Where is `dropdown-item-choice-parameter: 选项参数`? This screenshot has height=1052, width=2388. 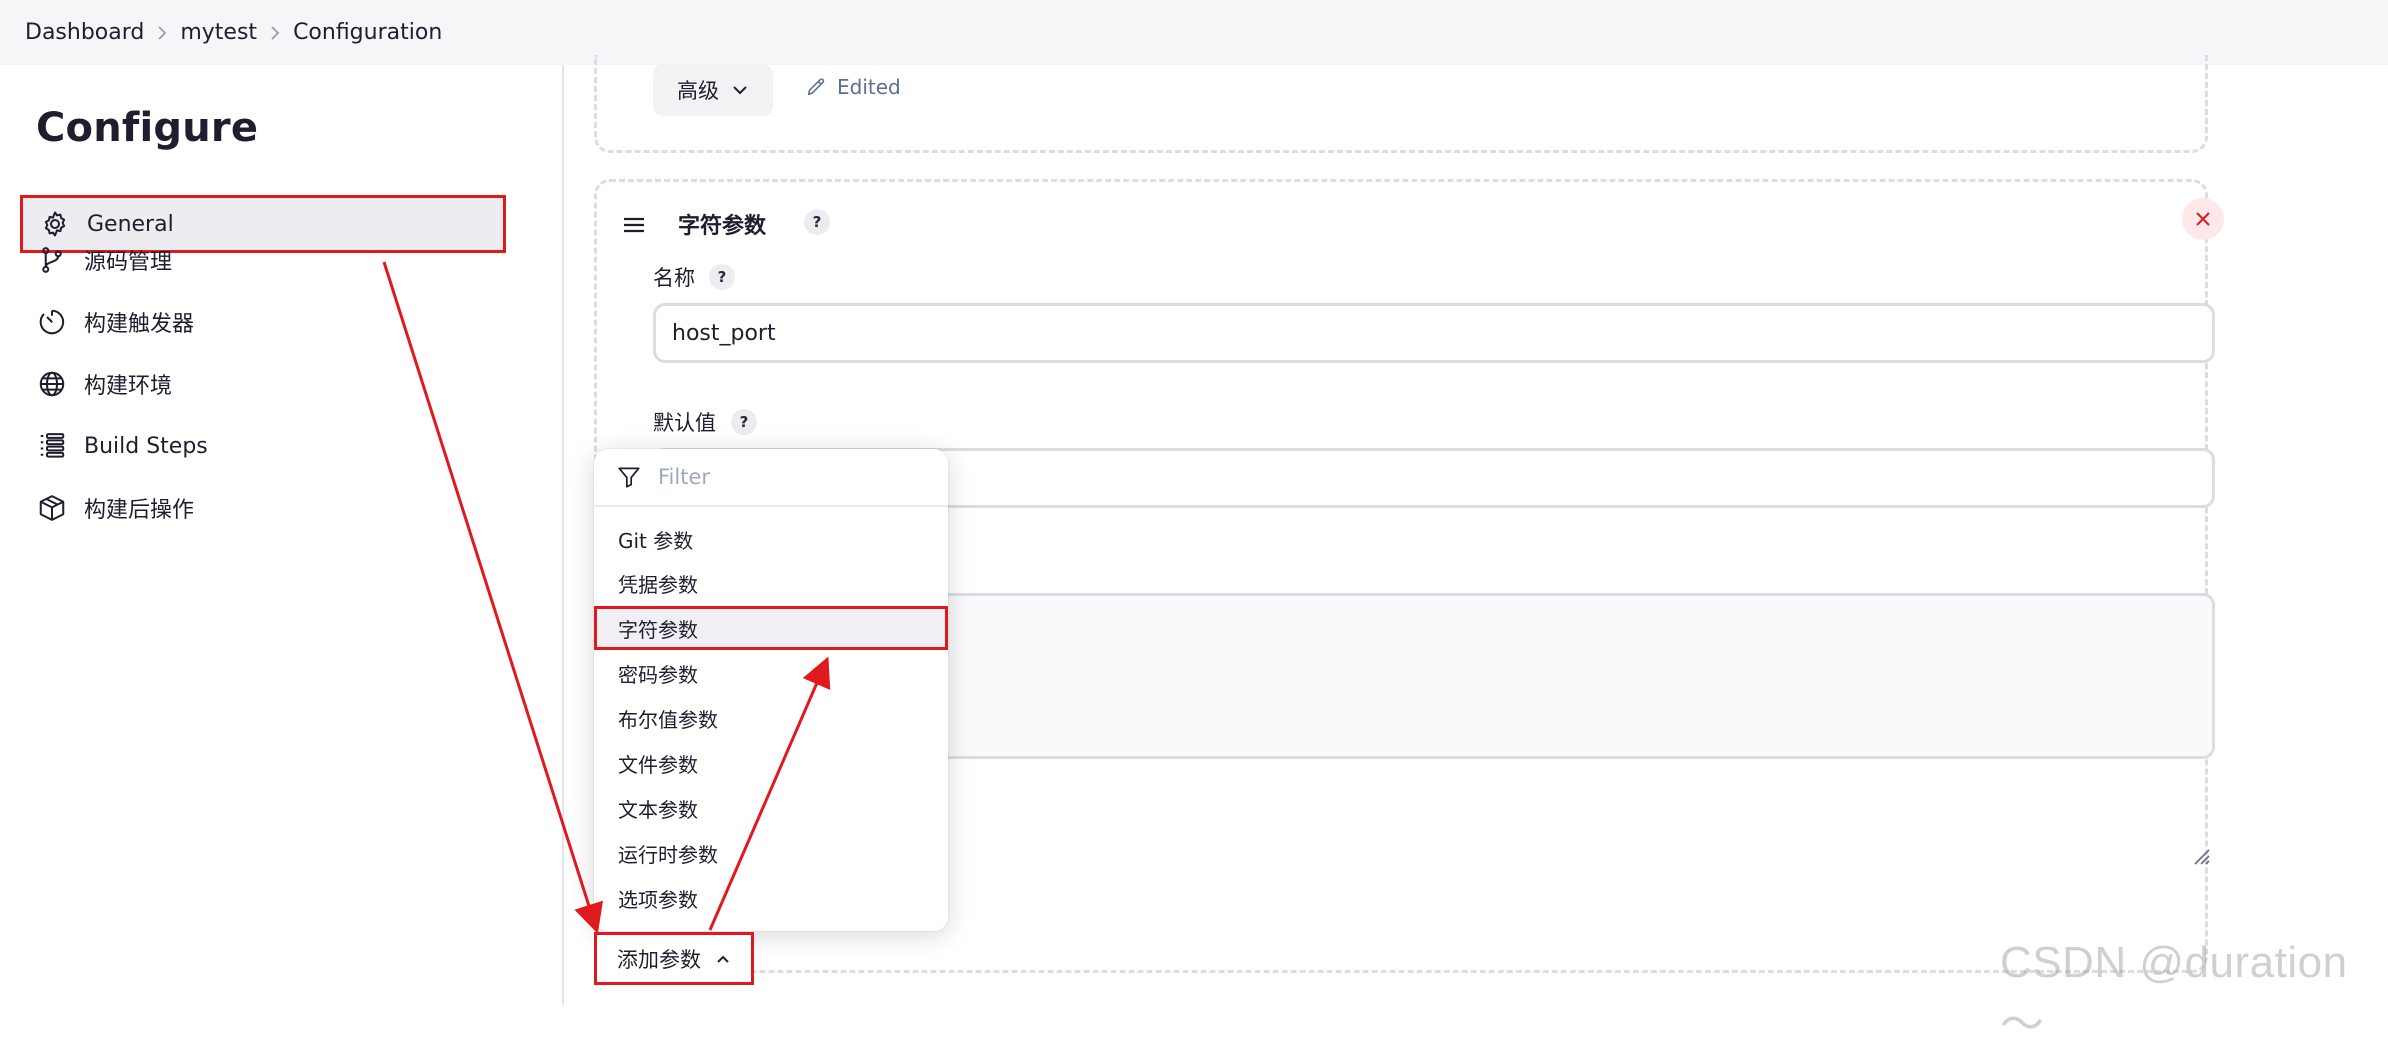 dropdown-item-choice-parameter: 选项参数 is located at coordinates (771, 898).